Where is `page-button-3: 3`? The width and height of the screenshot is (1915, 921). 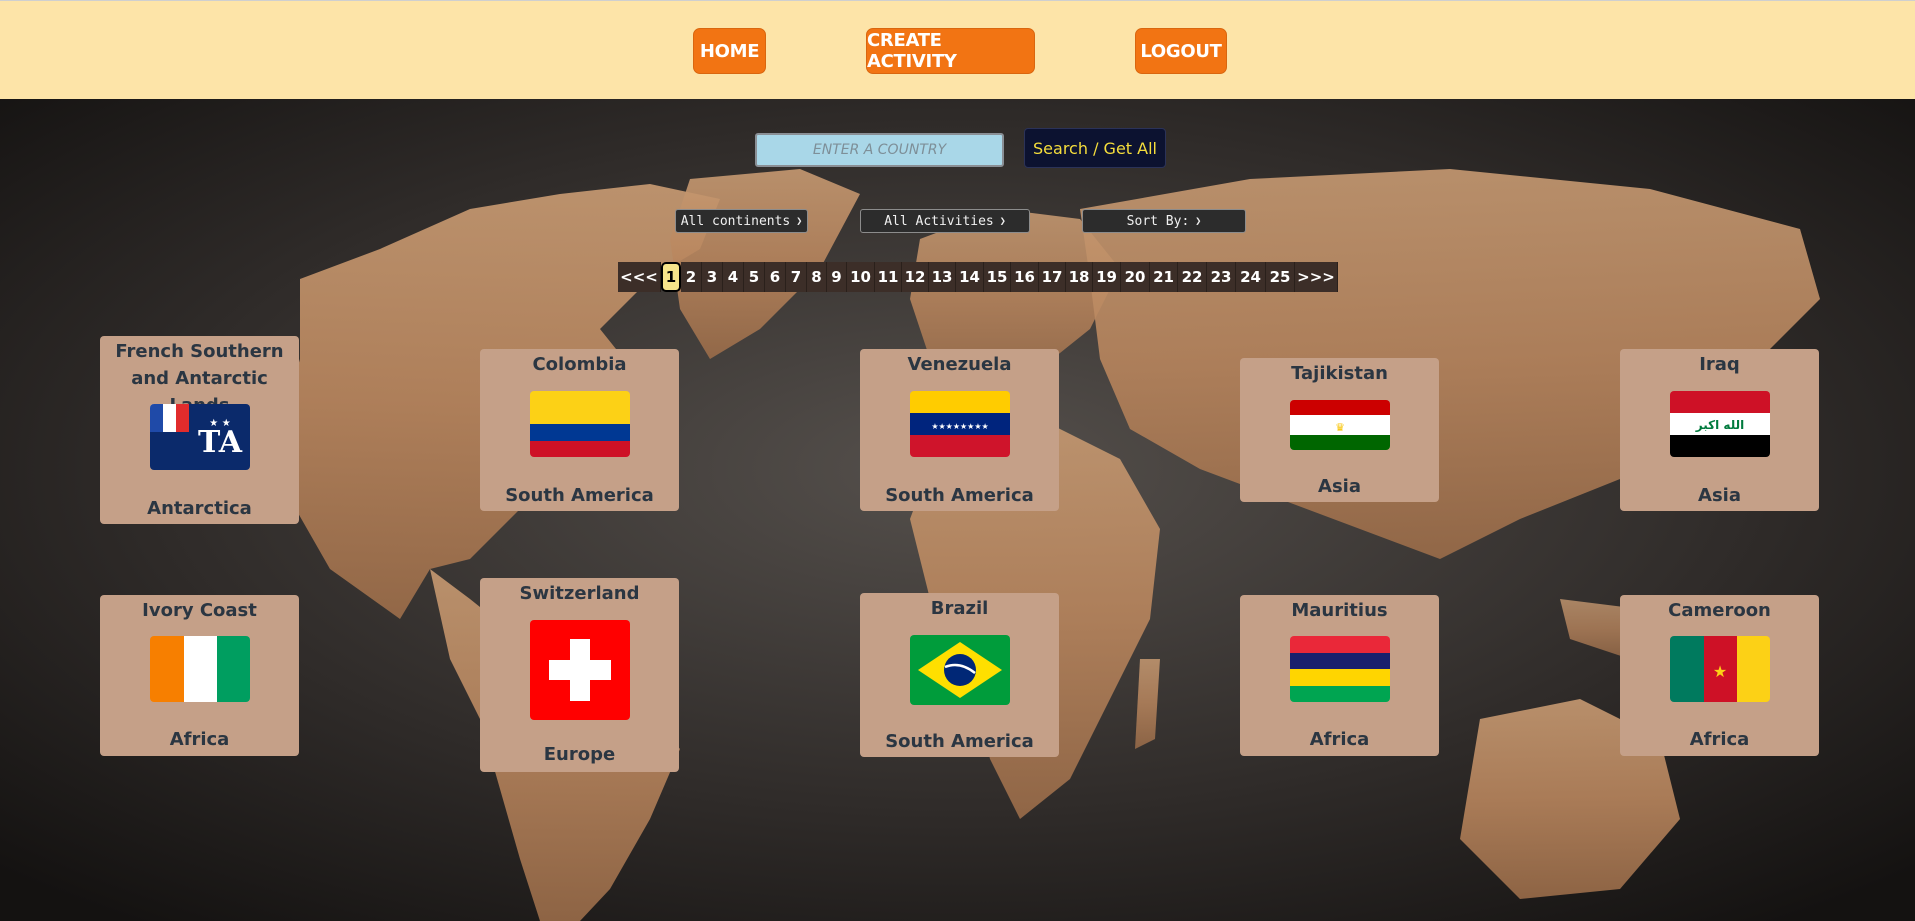 page-button-3: 3 is located at coordinates (712, 277).